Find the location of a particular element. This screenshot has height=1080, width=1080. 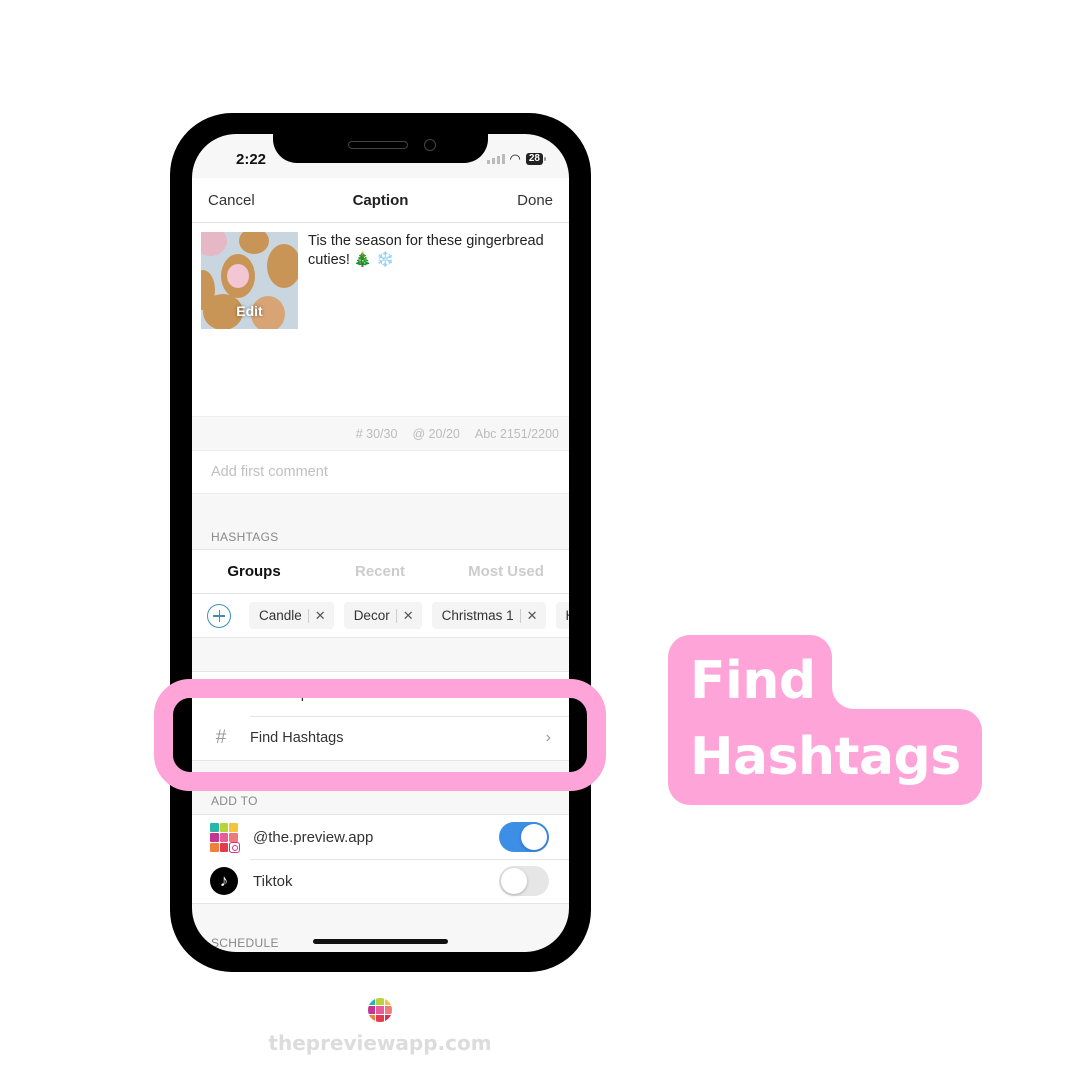

hashtag-groups-list: Candle ✕ Decor ✕ Christmas 1 ✕ H is located at coordinates (380, 616).